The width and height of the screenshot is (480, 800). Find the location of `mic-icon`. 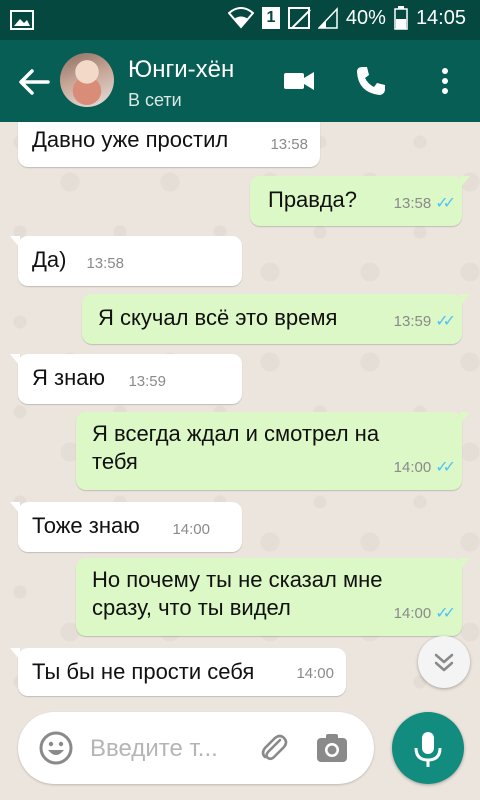

mic-icon is located at coordinates (428, 749).